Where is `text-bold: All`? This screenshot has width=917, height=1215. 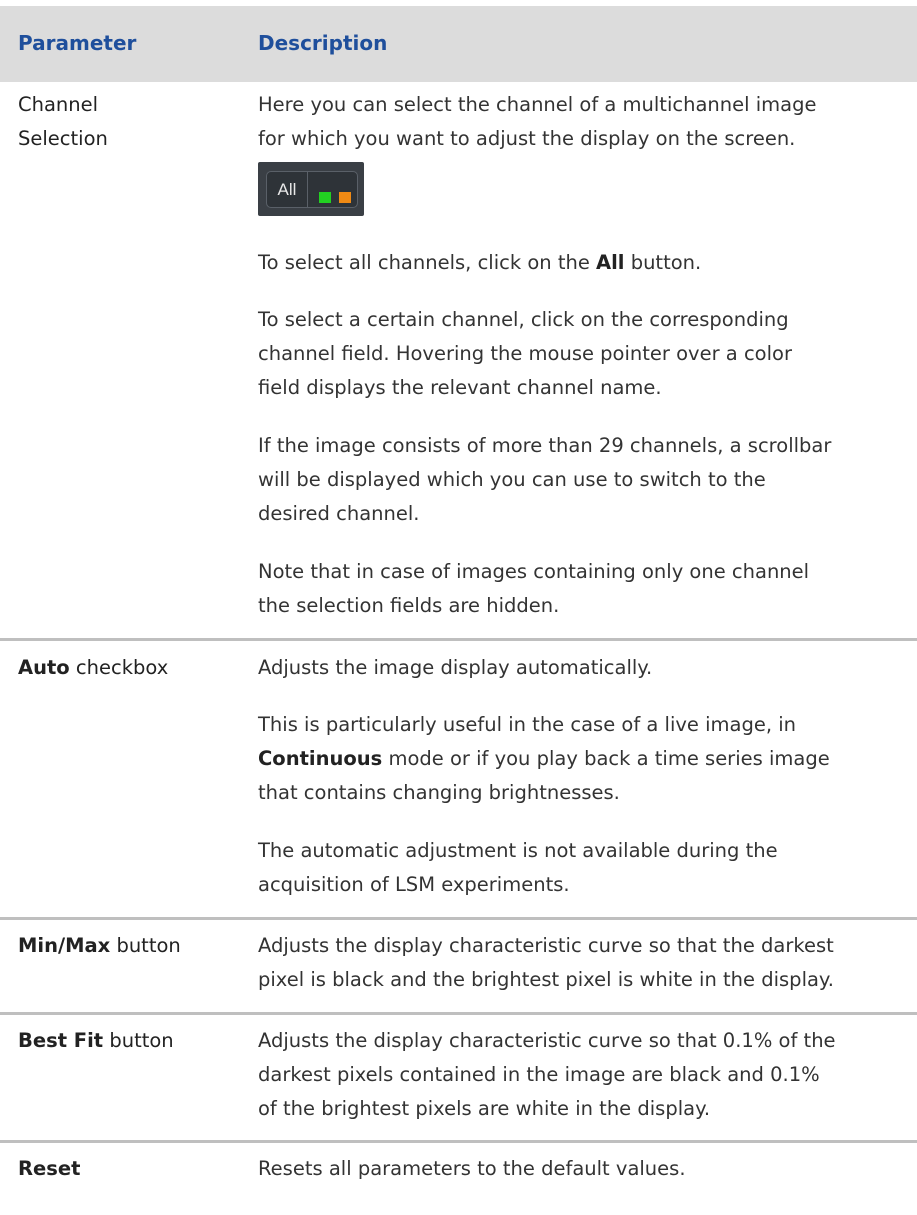
text-bold: All is located at coordinates (610, 262).